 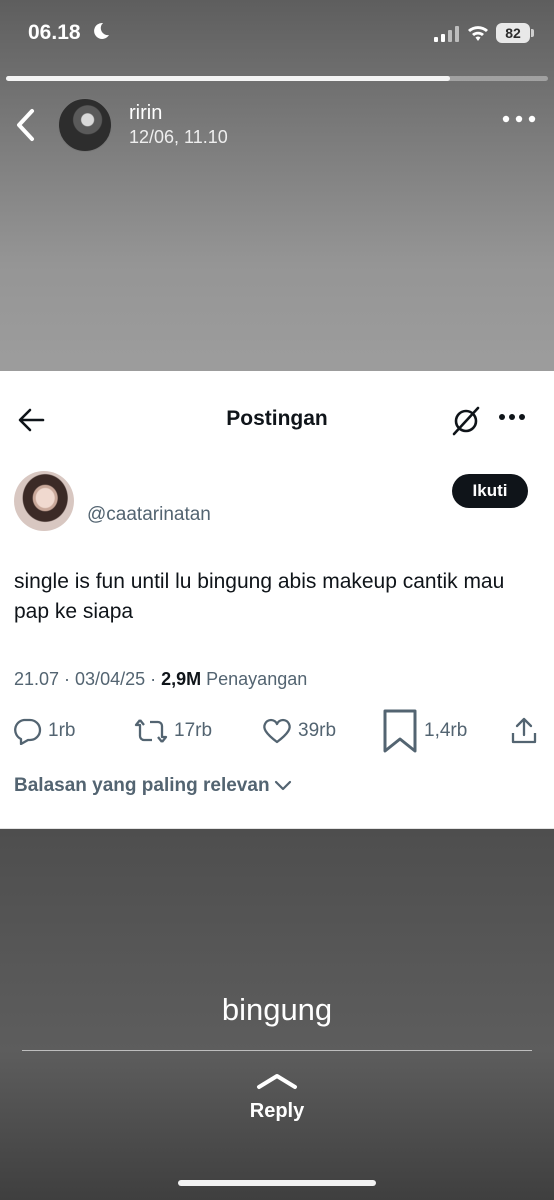 What do you see at coordinates (317, 730) in the screenshot?
I see `like-count: 39rb` at bounding box center [317, 730].